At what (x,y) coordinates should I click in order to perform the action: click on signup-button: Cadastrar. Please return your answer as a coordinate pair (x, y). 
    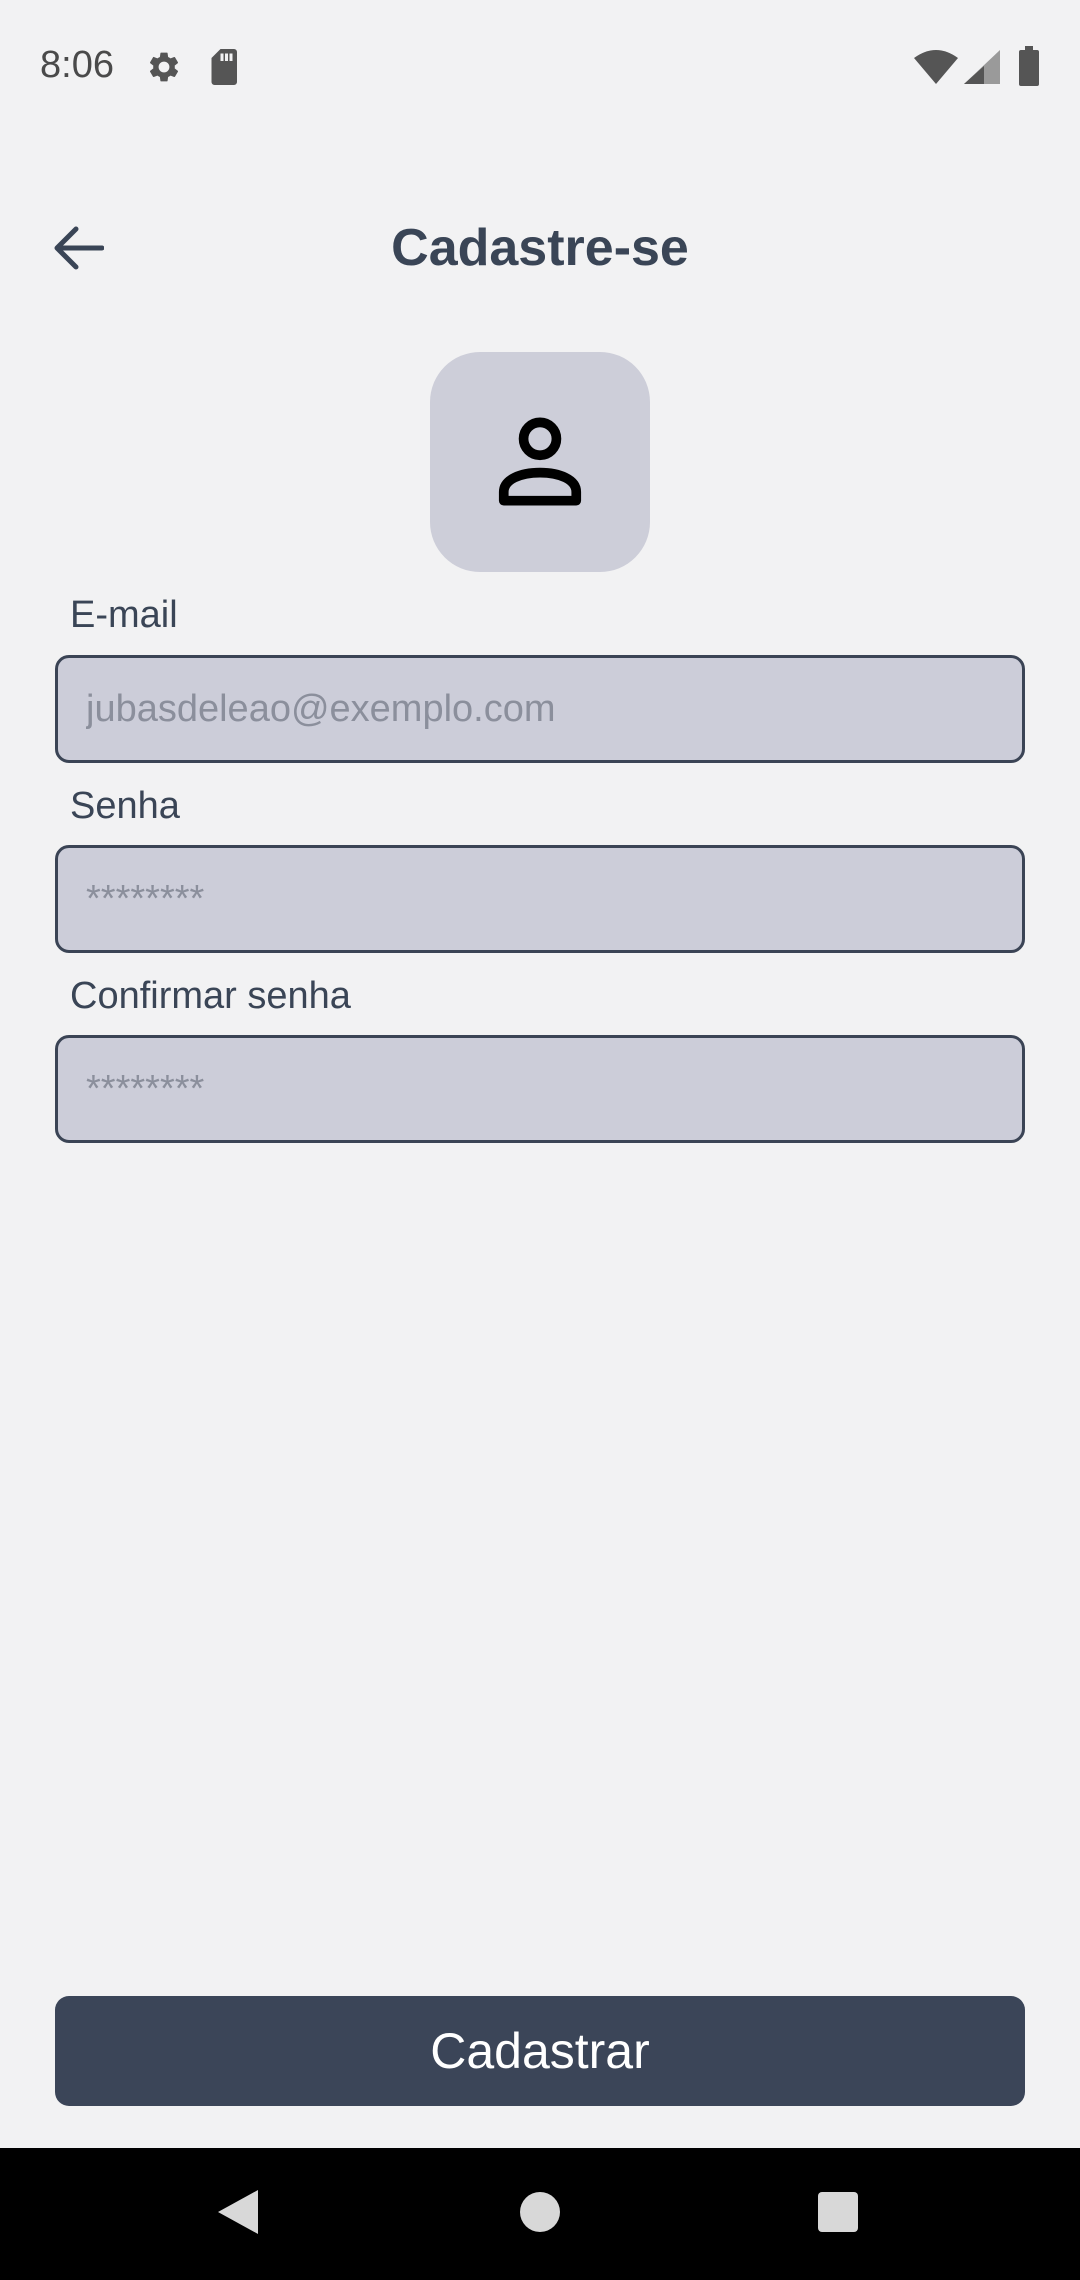
    Looking at the image, I should click on (540, 2051).